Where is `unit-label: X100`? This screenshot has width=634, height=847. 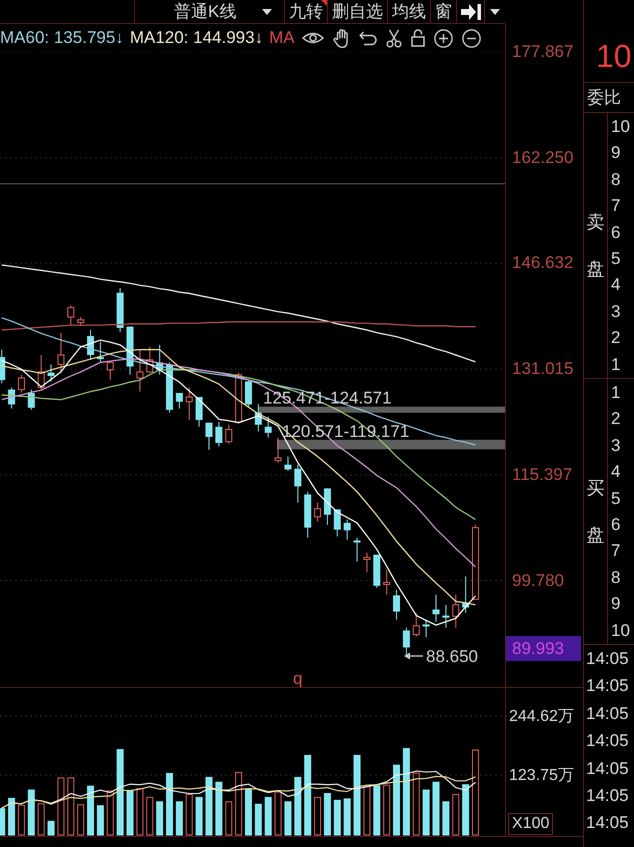
unit-label: X100 is located at coordinates (531, 824).